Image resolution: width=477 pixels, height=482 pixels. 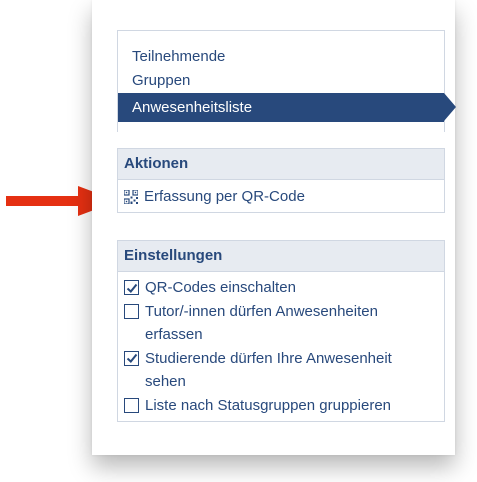 What do you see at coordinates (268, 405) in the screenshot?
I see `setting-label: Liste nach Statusgruppen gruppieren` at bounding box center [268, 405].